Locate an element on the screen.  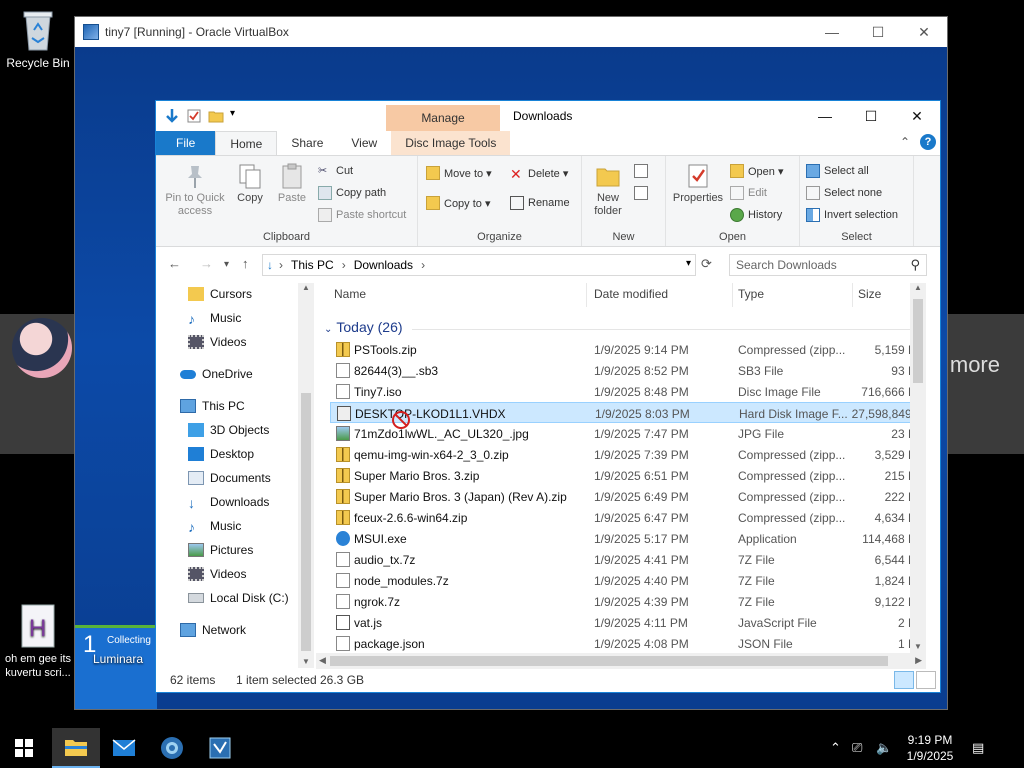
invert-selection-button: Invert selection is located at coordinates (852, 215).